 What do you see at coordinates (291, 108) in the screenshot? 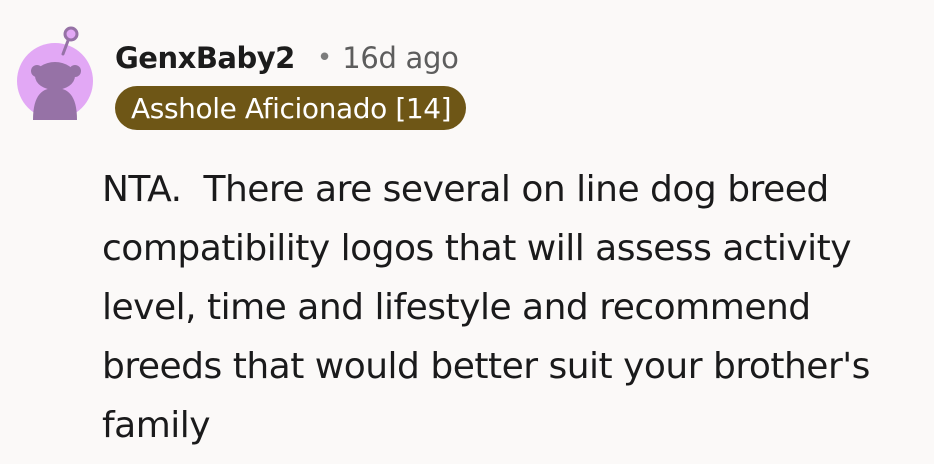
I see `user-flair: Asshole Aficionado [14]` at bounding box center [291, 108].